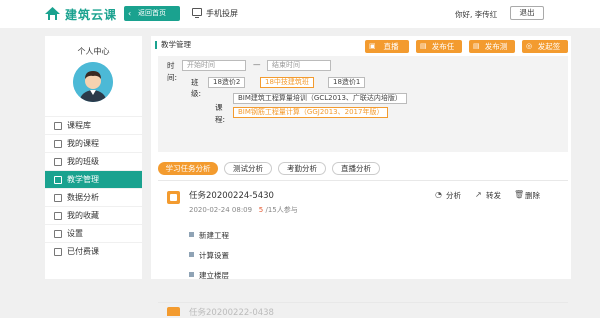 The width and height of the screenshot is (600, 318). I want to click on task-icon: ▤, so click(423, 46).